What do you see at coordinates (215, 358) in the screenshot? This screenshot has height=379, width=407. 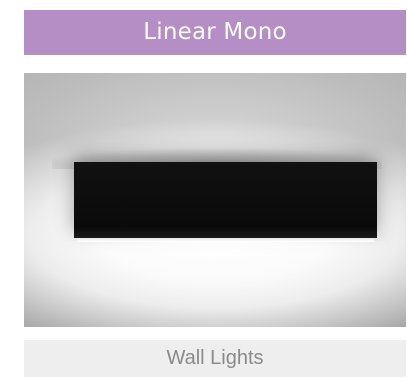 I see `category-link: Wall Lights` at bounding box center [215, 358].